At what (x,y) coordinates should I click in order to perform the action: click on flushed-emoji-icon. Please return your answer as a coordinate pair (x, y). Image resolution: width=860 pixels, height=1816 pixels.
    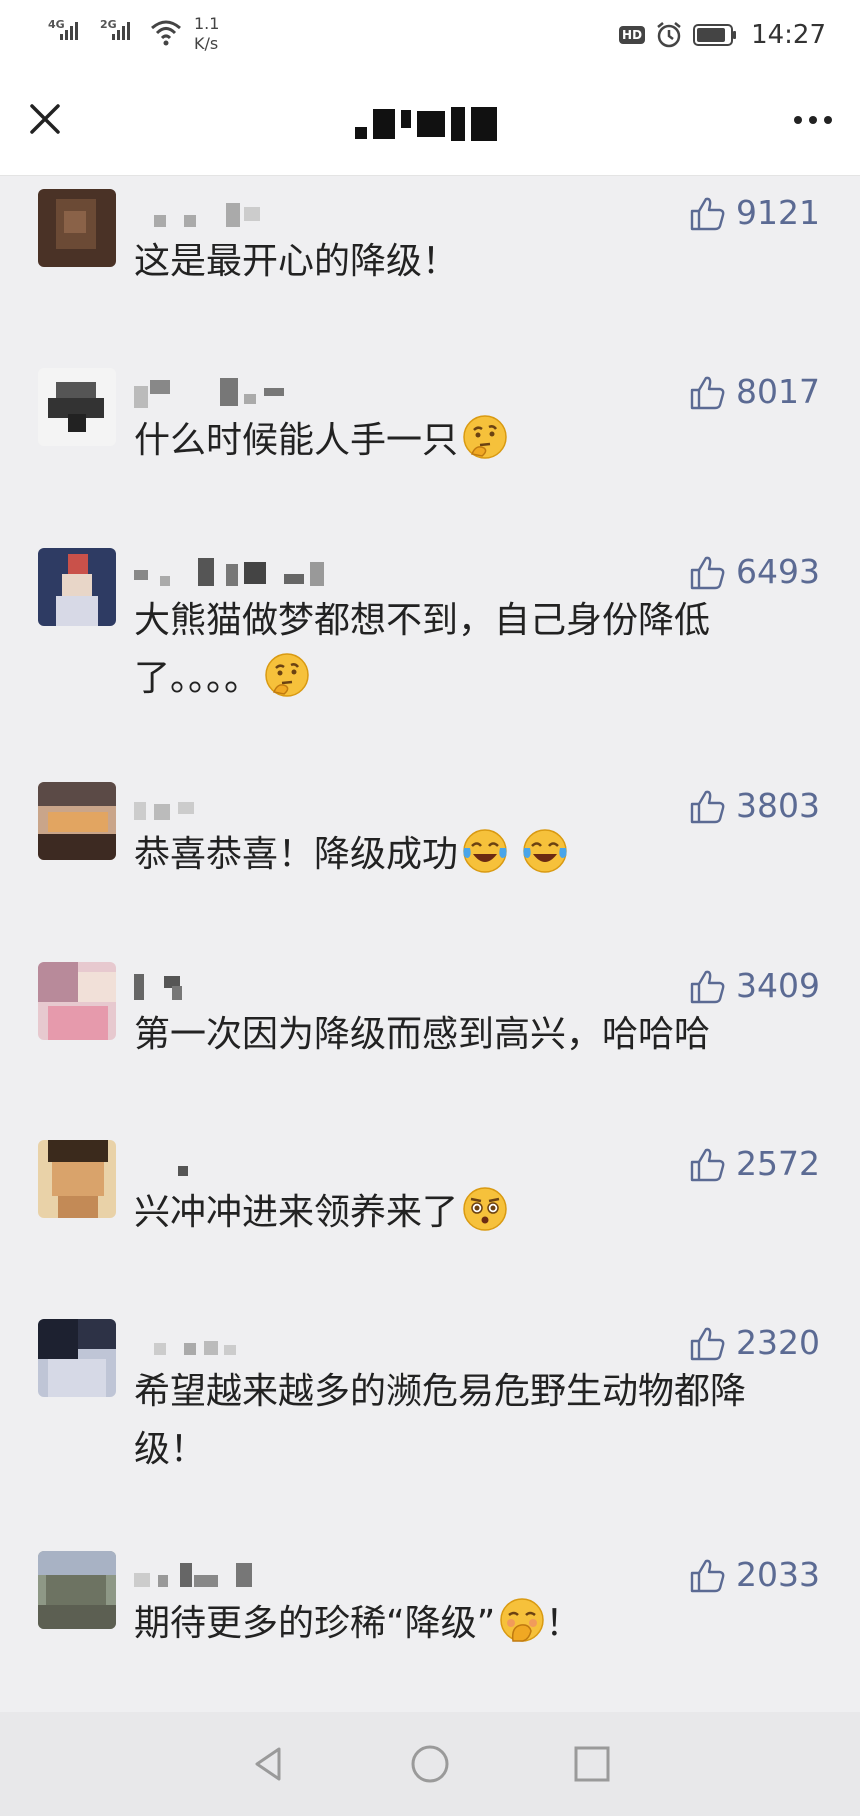
    Looking at the image, I should click on (485, 1209).